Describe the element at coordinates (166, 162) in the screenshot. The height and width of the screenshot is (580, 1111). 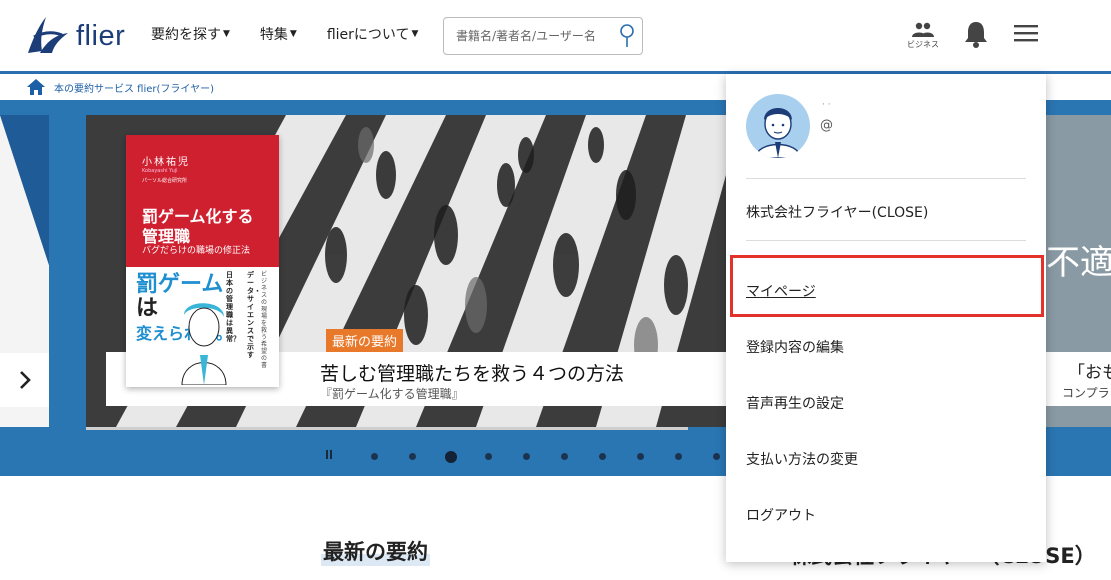
I see `book-author: 小林祐児` at that location.